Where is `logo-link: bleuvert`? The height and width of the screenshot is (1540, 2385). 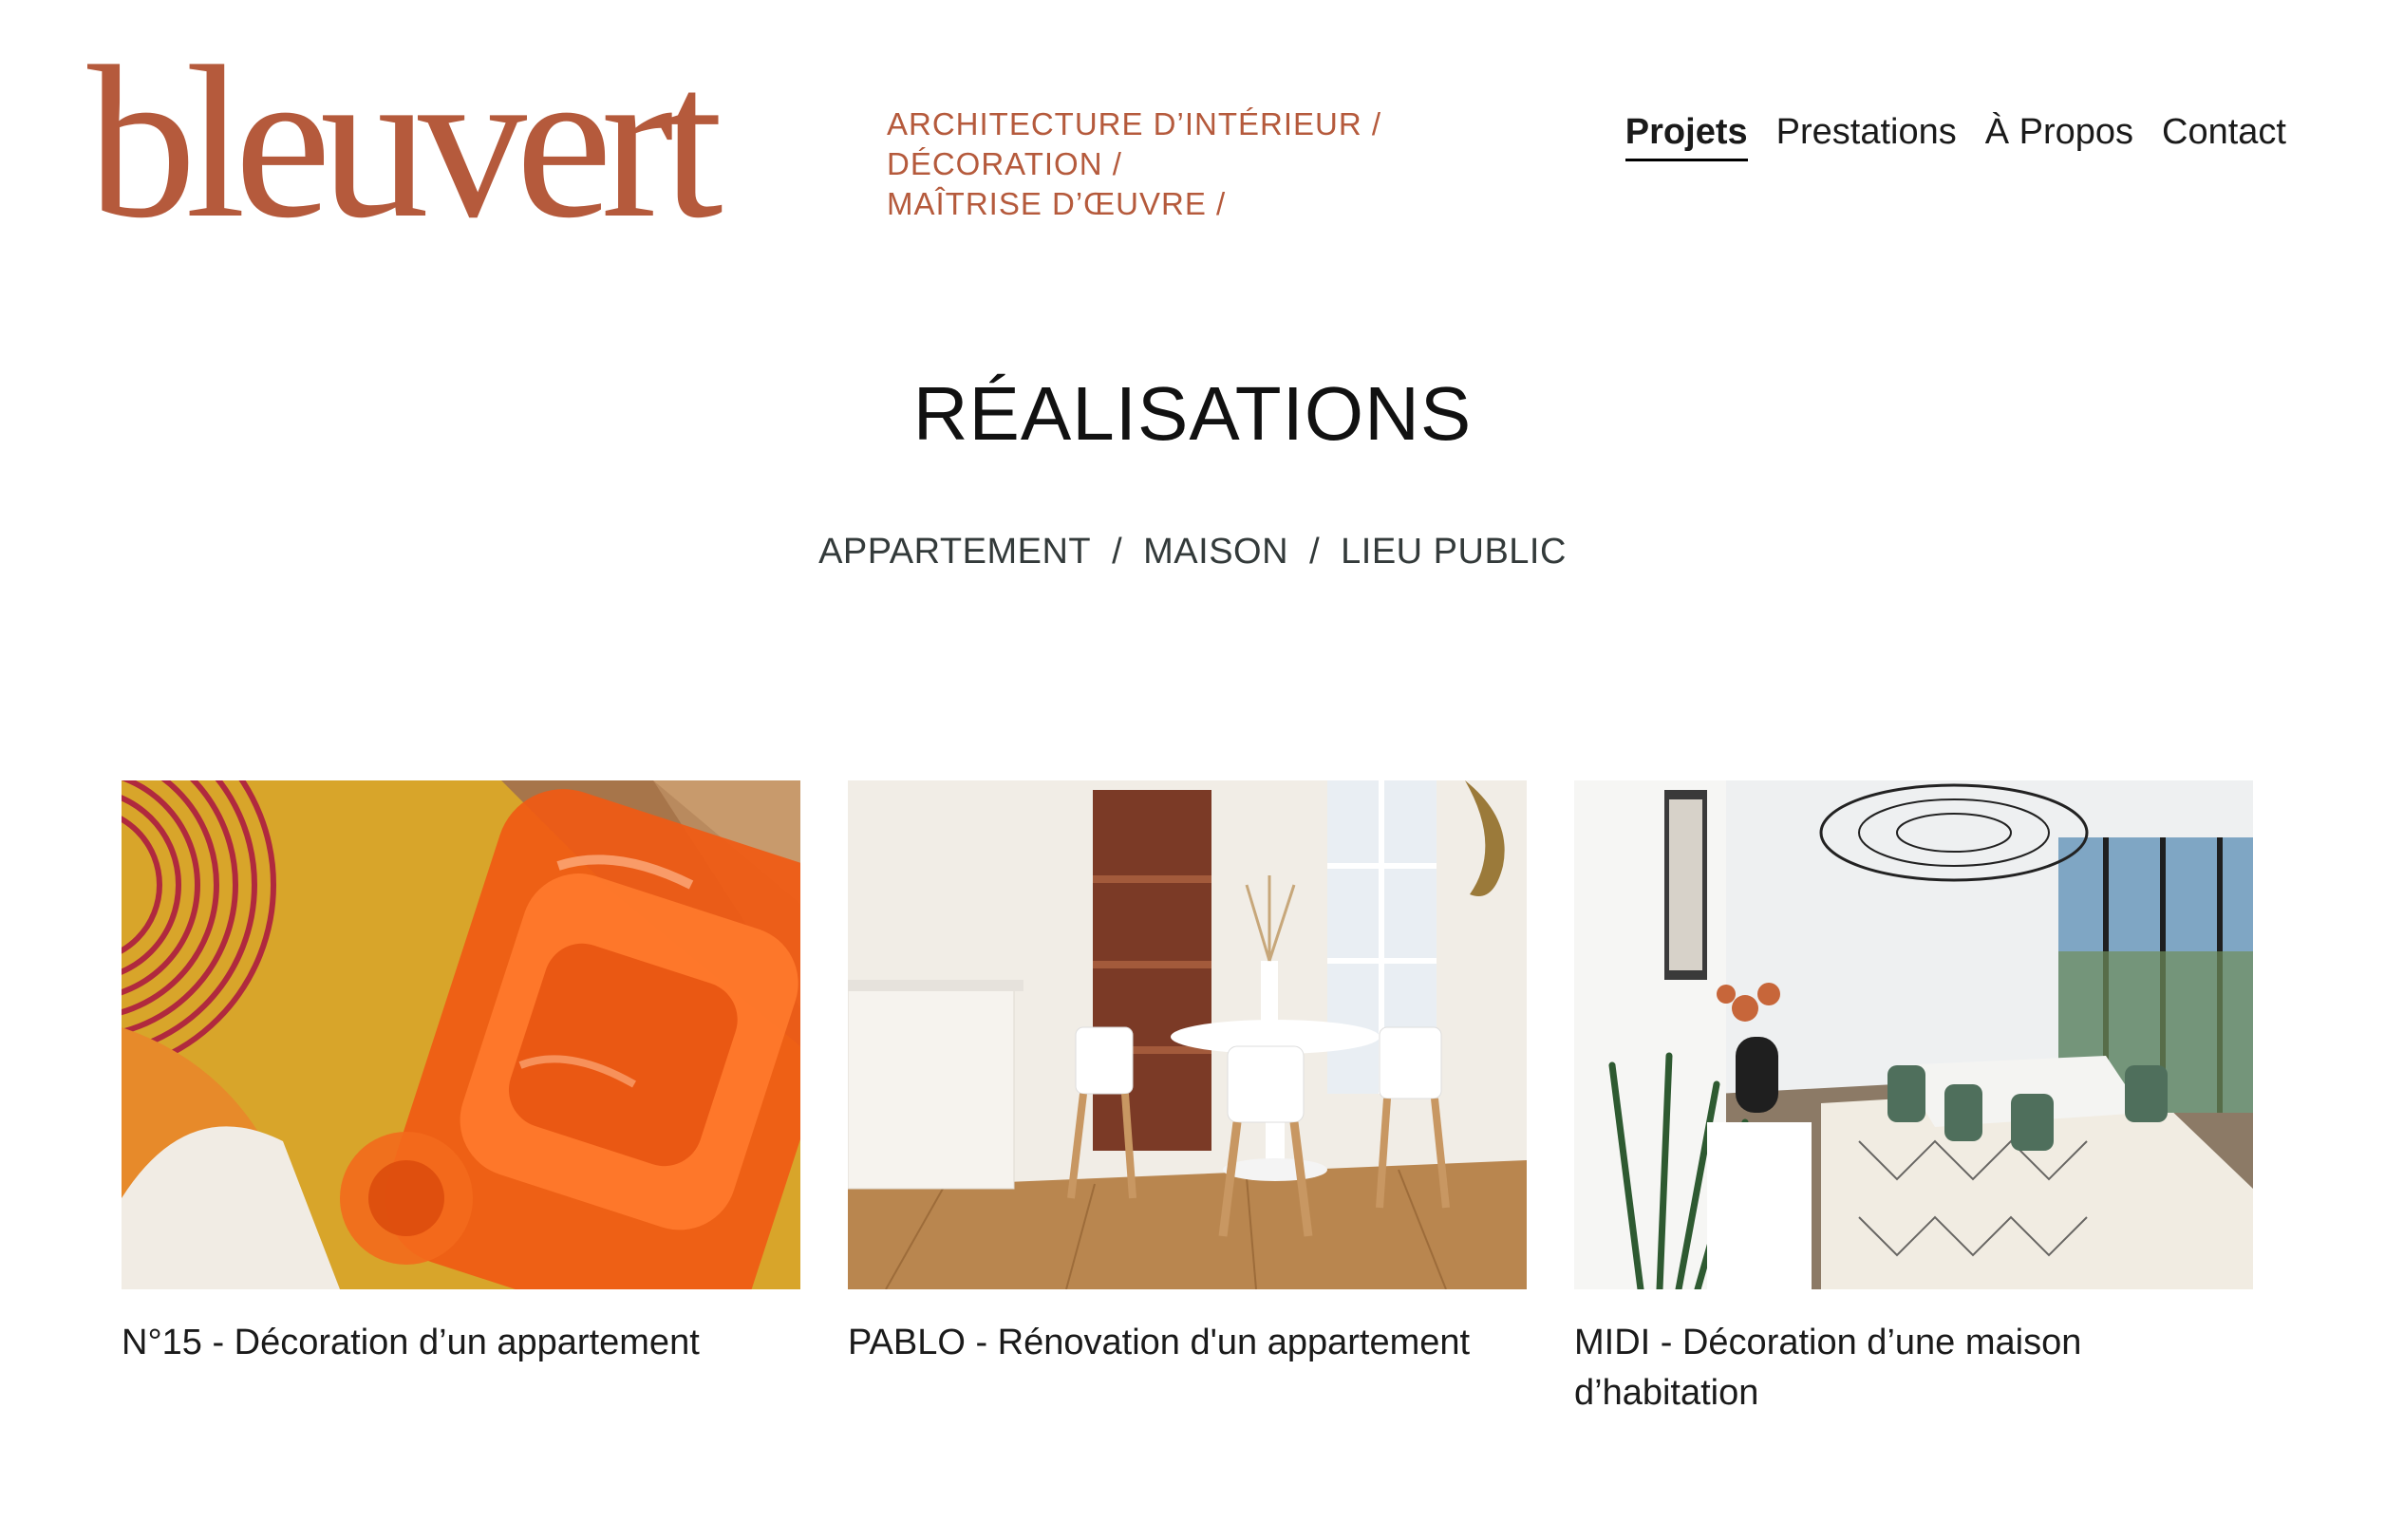
logo-link: bleuvert is located at coordinates (467, 144).